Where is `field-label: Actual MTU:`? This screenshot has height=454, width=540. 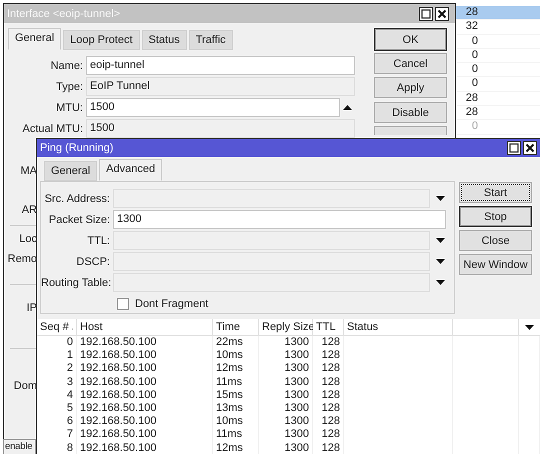
field-label: Actual MTU: is located at coordinates (52, 128).